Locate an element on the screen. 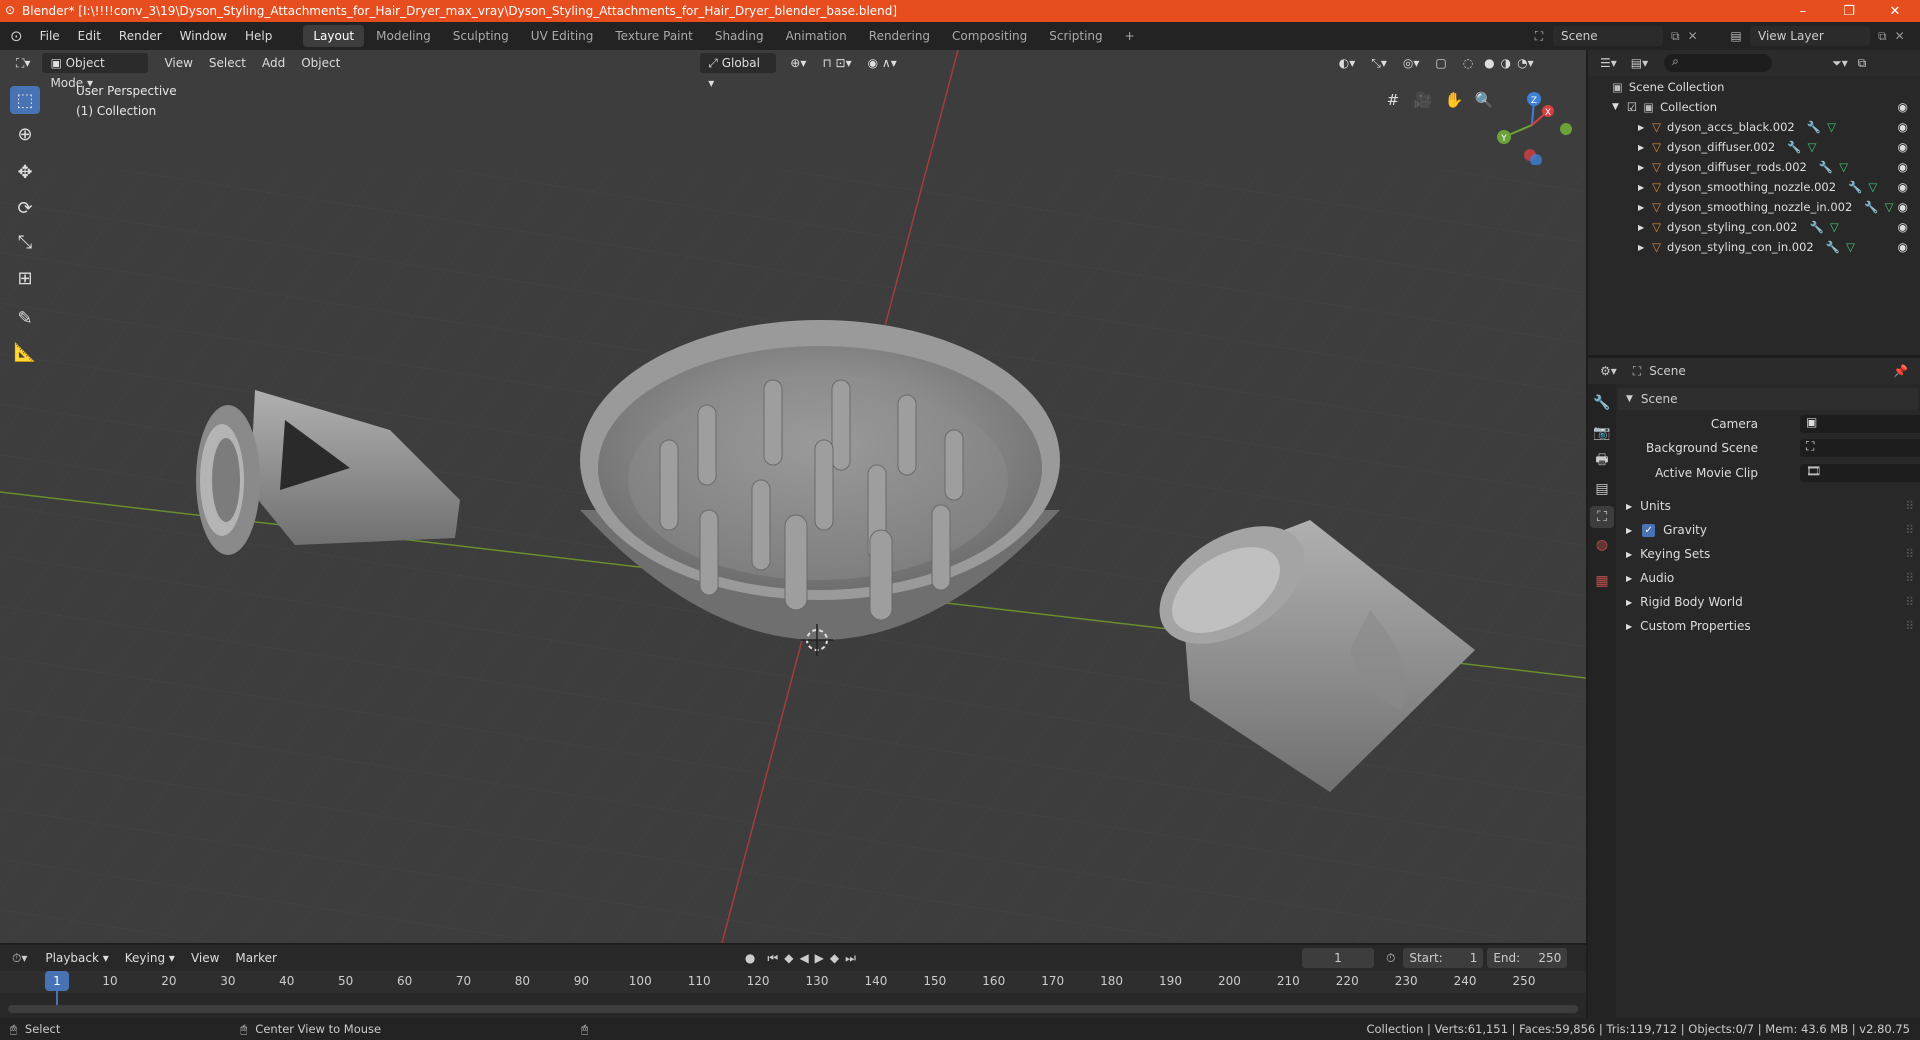 The image size is (1920, 1040). filter-icon: ⏷▾ is located at coordinates (1840, 63).